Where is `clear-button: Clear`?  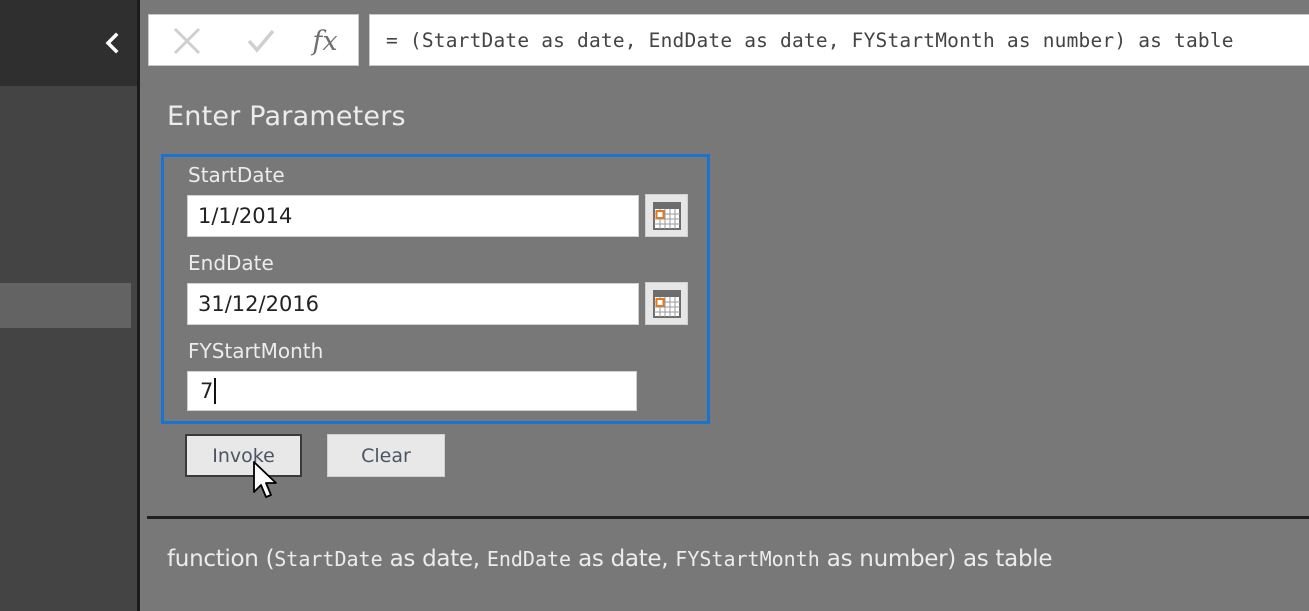 clear-button: Clear is located at coordinates (386, 455).